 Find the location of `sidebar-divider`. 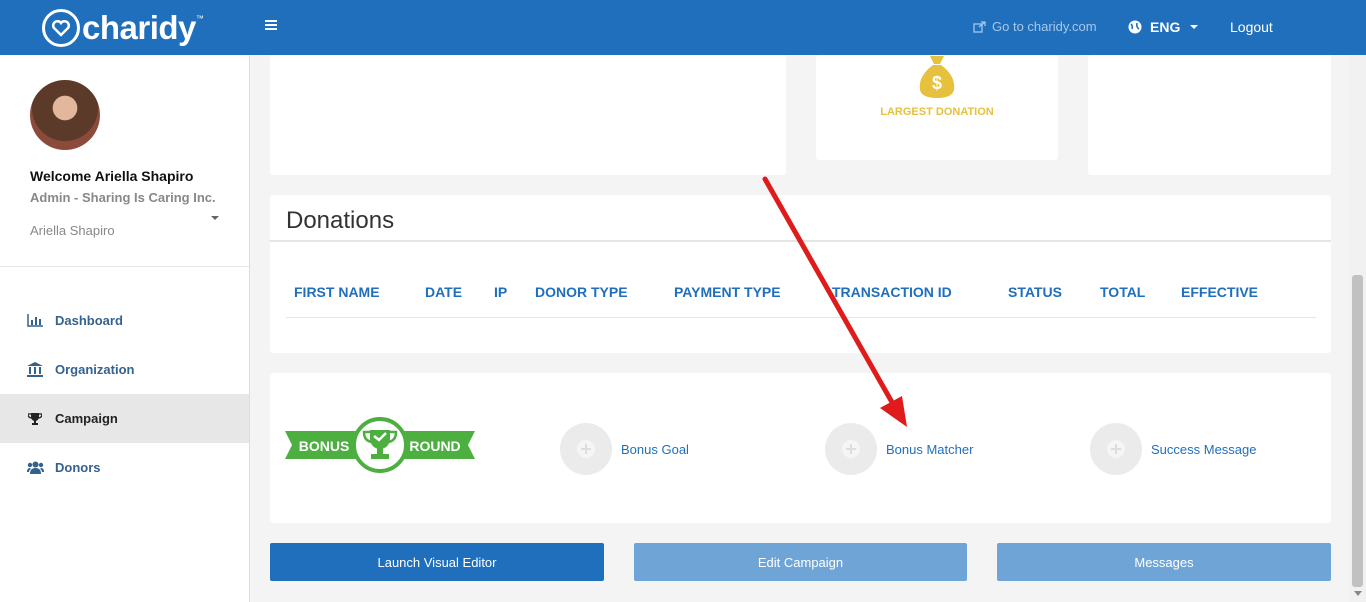

sidebar-divider is located at coordinates (124, 266).